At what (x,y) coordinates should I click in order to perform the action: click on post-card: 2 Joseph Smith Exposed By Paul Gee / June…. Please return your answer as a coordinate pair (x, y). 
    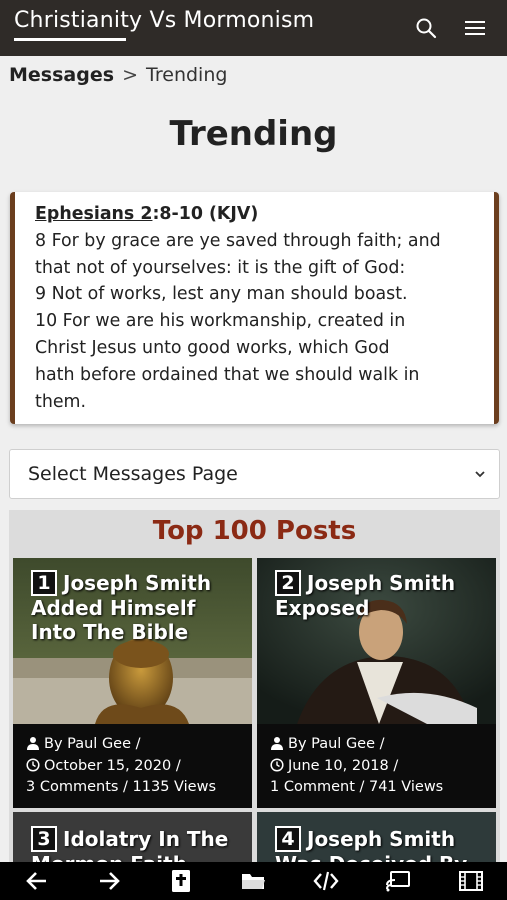
    Looking at the image, I should click on (376, 683).